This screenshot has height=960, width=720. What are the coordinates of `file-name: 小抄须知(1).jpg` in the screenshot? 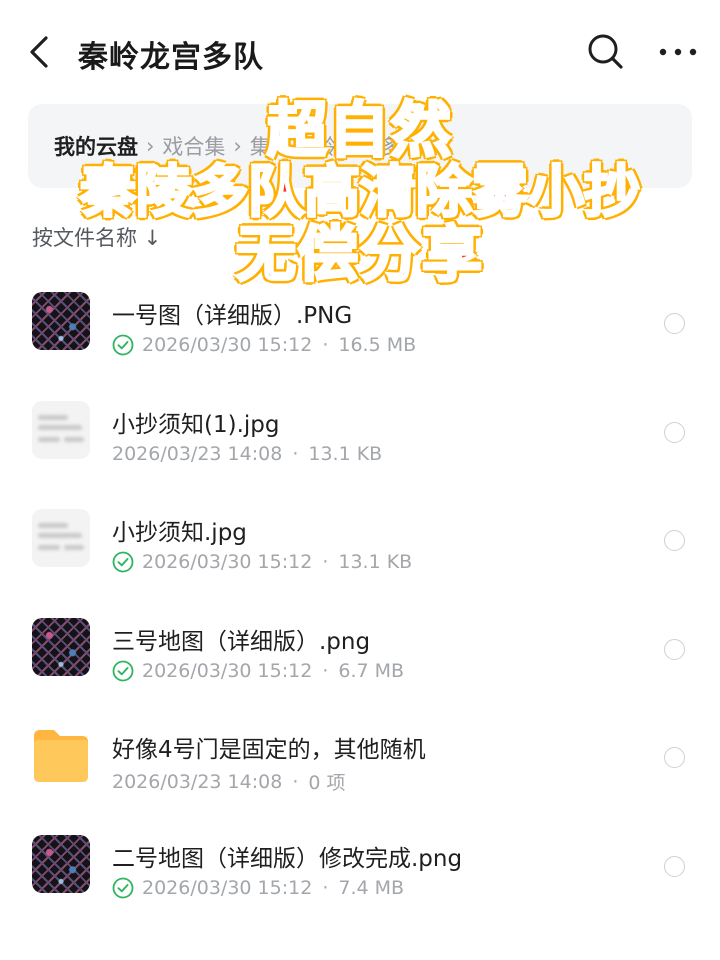 It's located at (196, 424).